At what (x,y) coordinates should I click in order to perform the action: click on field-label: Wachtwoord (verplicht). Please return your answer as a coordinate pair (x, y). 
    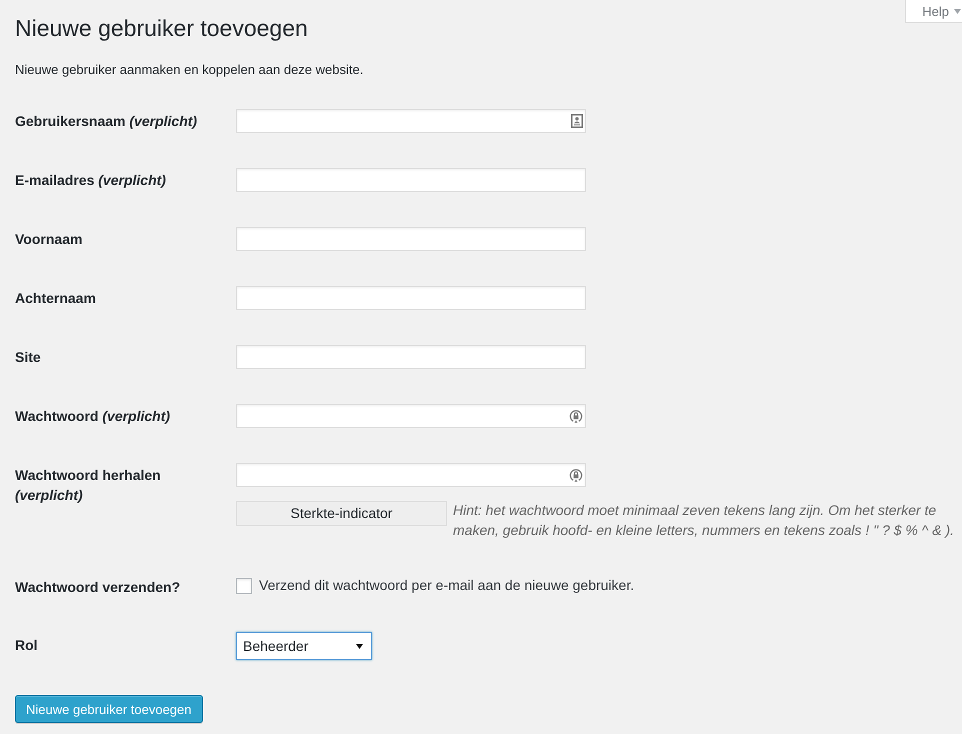
    Looking at the image, I should click on (93, 416).